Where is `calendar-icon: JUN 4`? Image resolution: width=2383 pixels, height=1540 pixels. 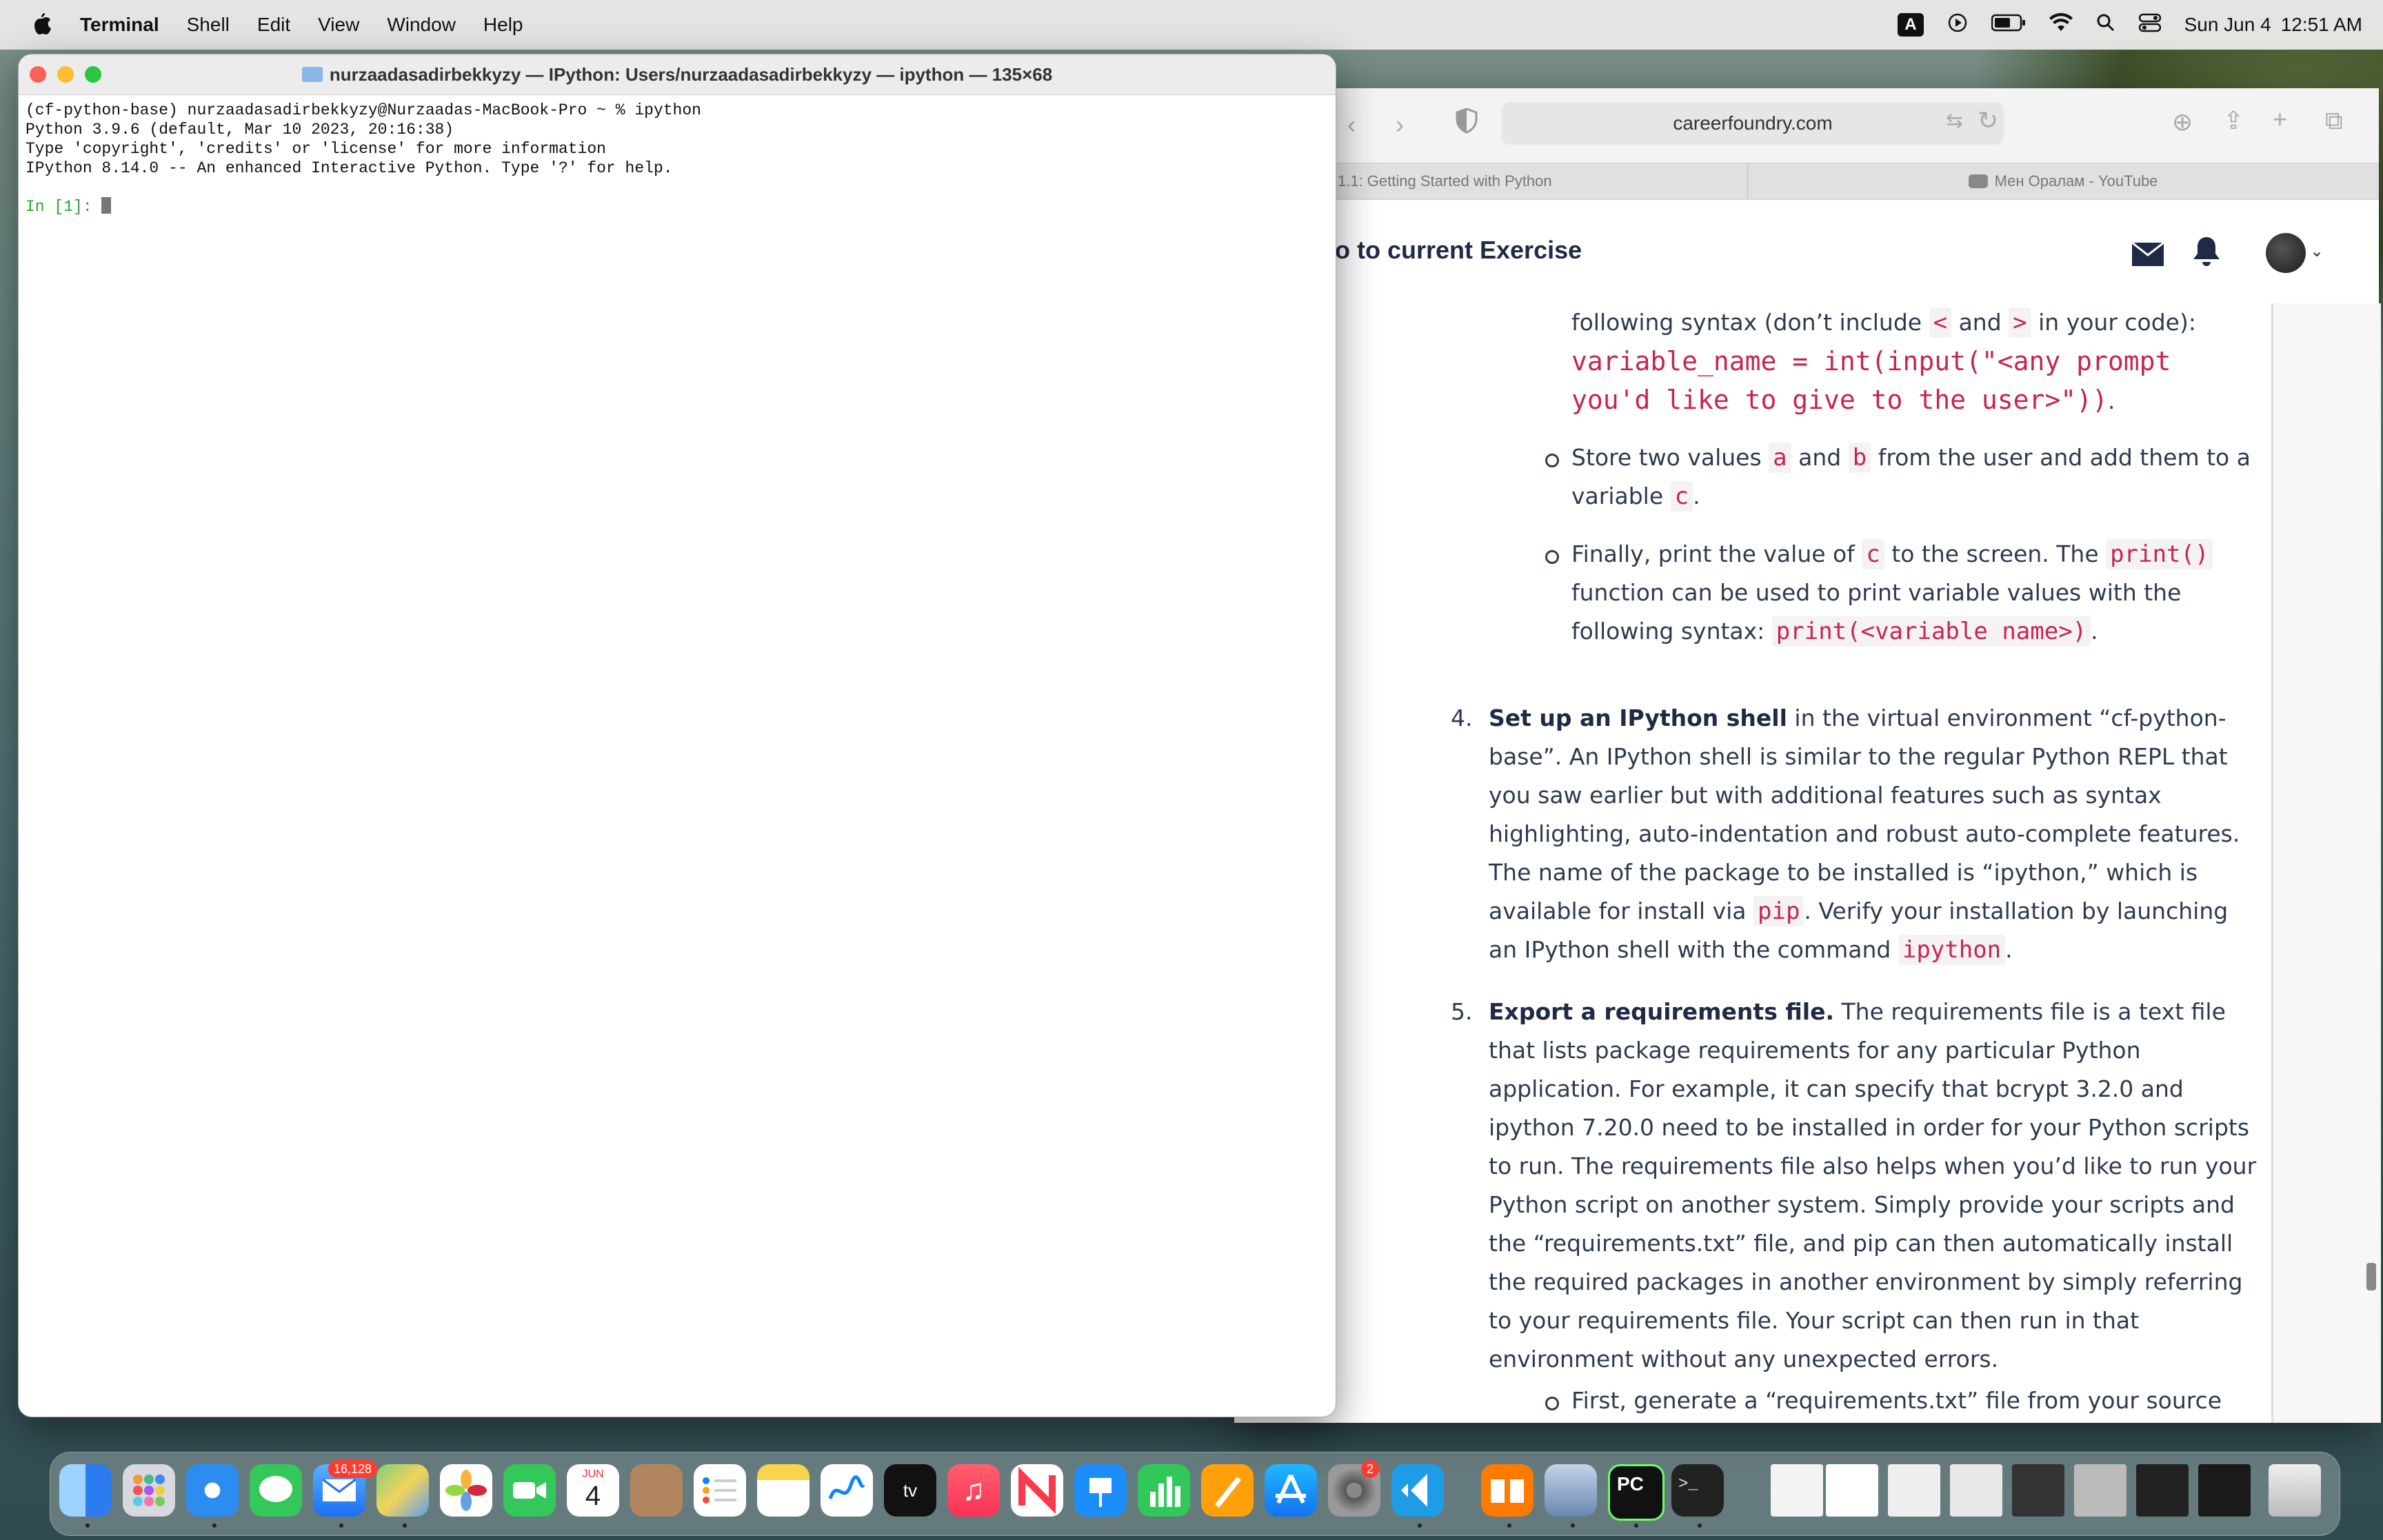
calendar-icon: JUN 4 is located at coordinates (593, 1490).